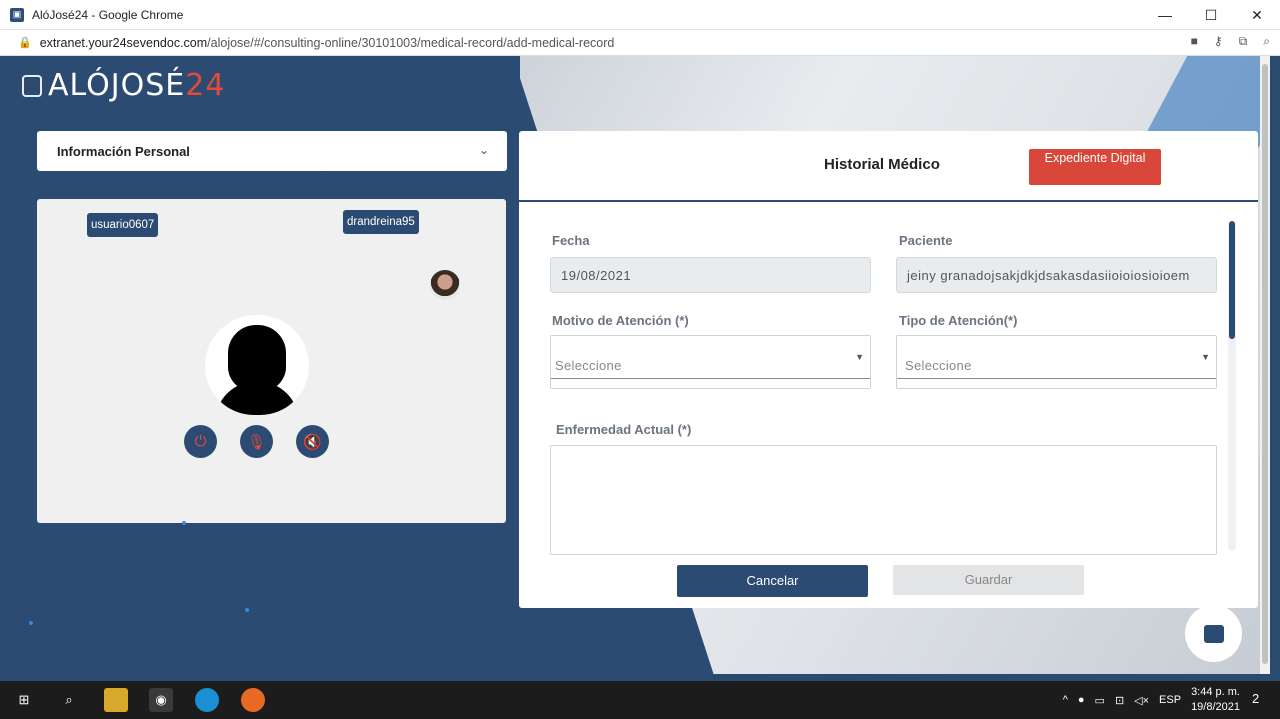  I want to click on mute-mic-button: 🎙, so click(256, 441).